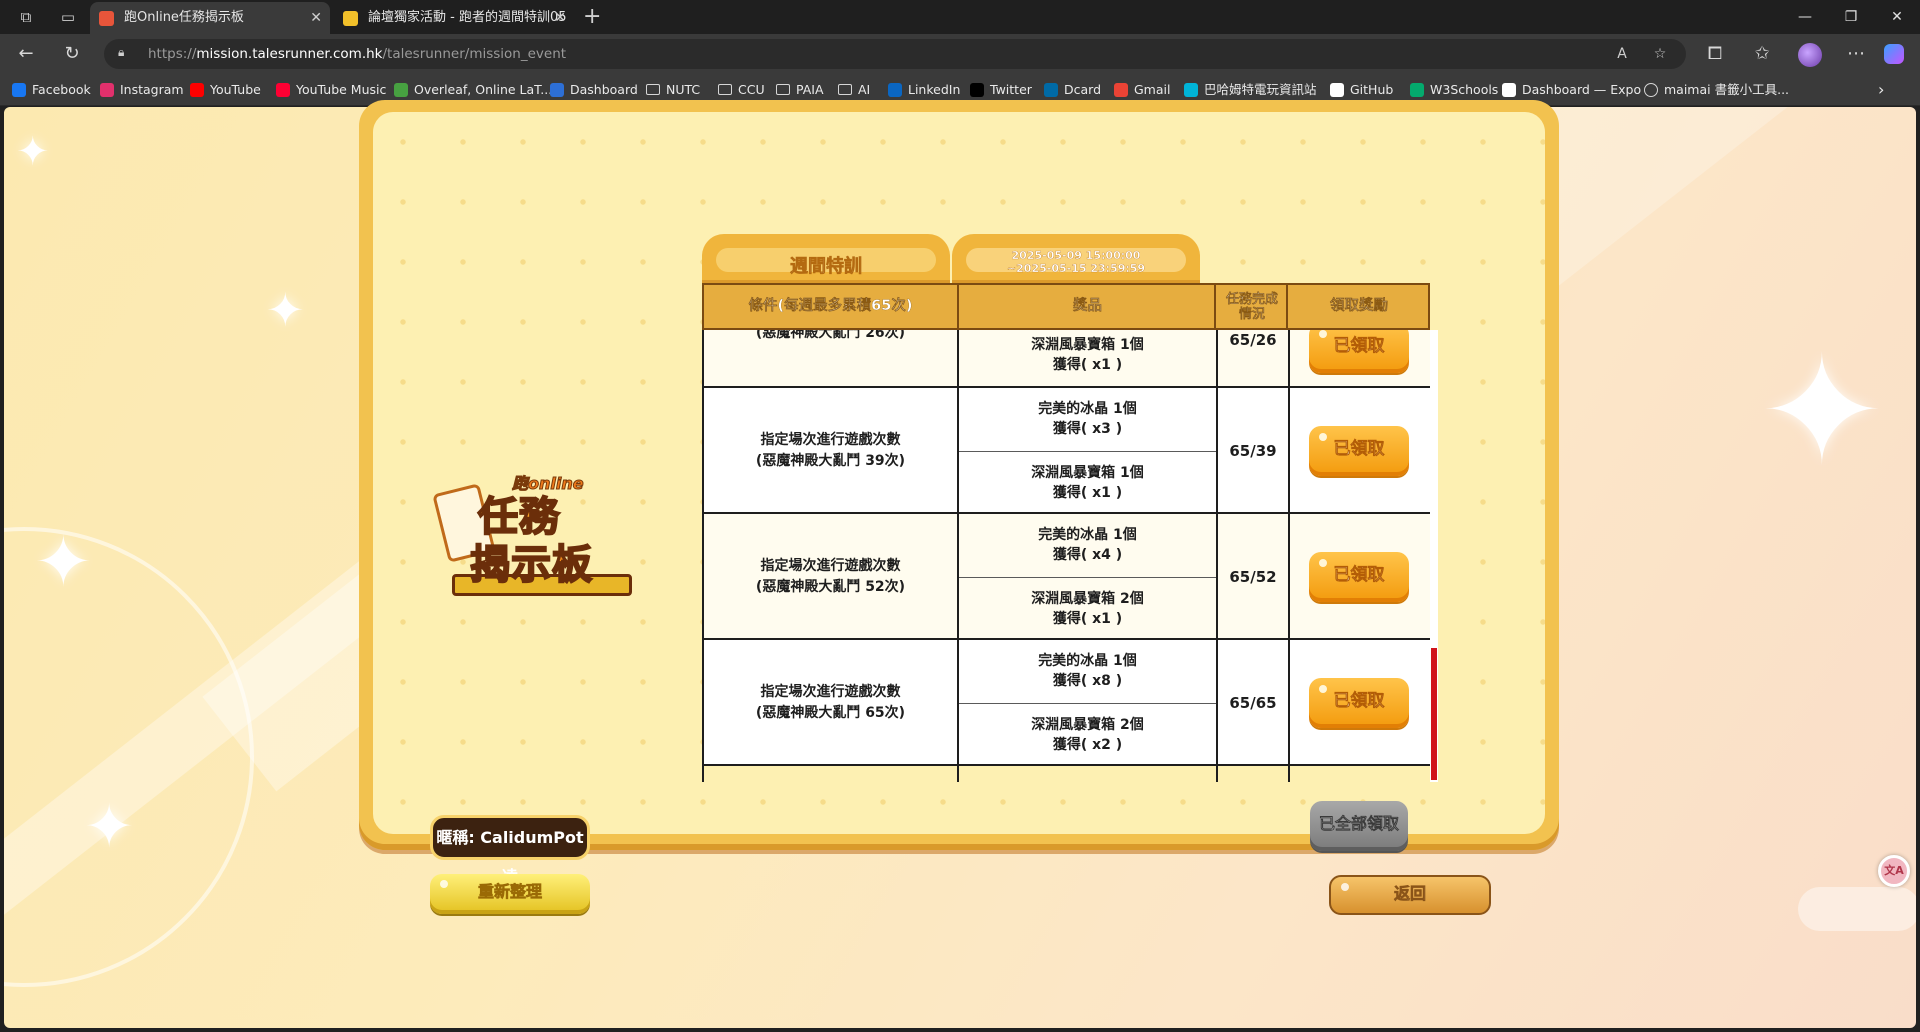 The image size is (1920, 1032). Describe the element at coordinates (1856, 54) in the screenshot. I see `more-menu-icon: ⋯` at that location.